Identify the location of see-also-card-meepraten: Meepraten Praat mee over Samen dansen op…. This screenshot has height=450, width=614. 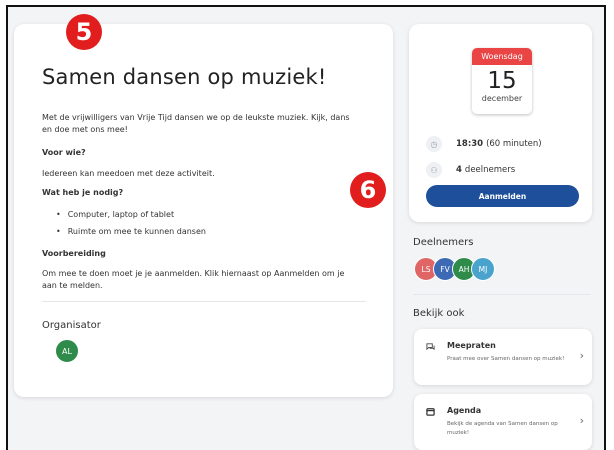
(503, 357).